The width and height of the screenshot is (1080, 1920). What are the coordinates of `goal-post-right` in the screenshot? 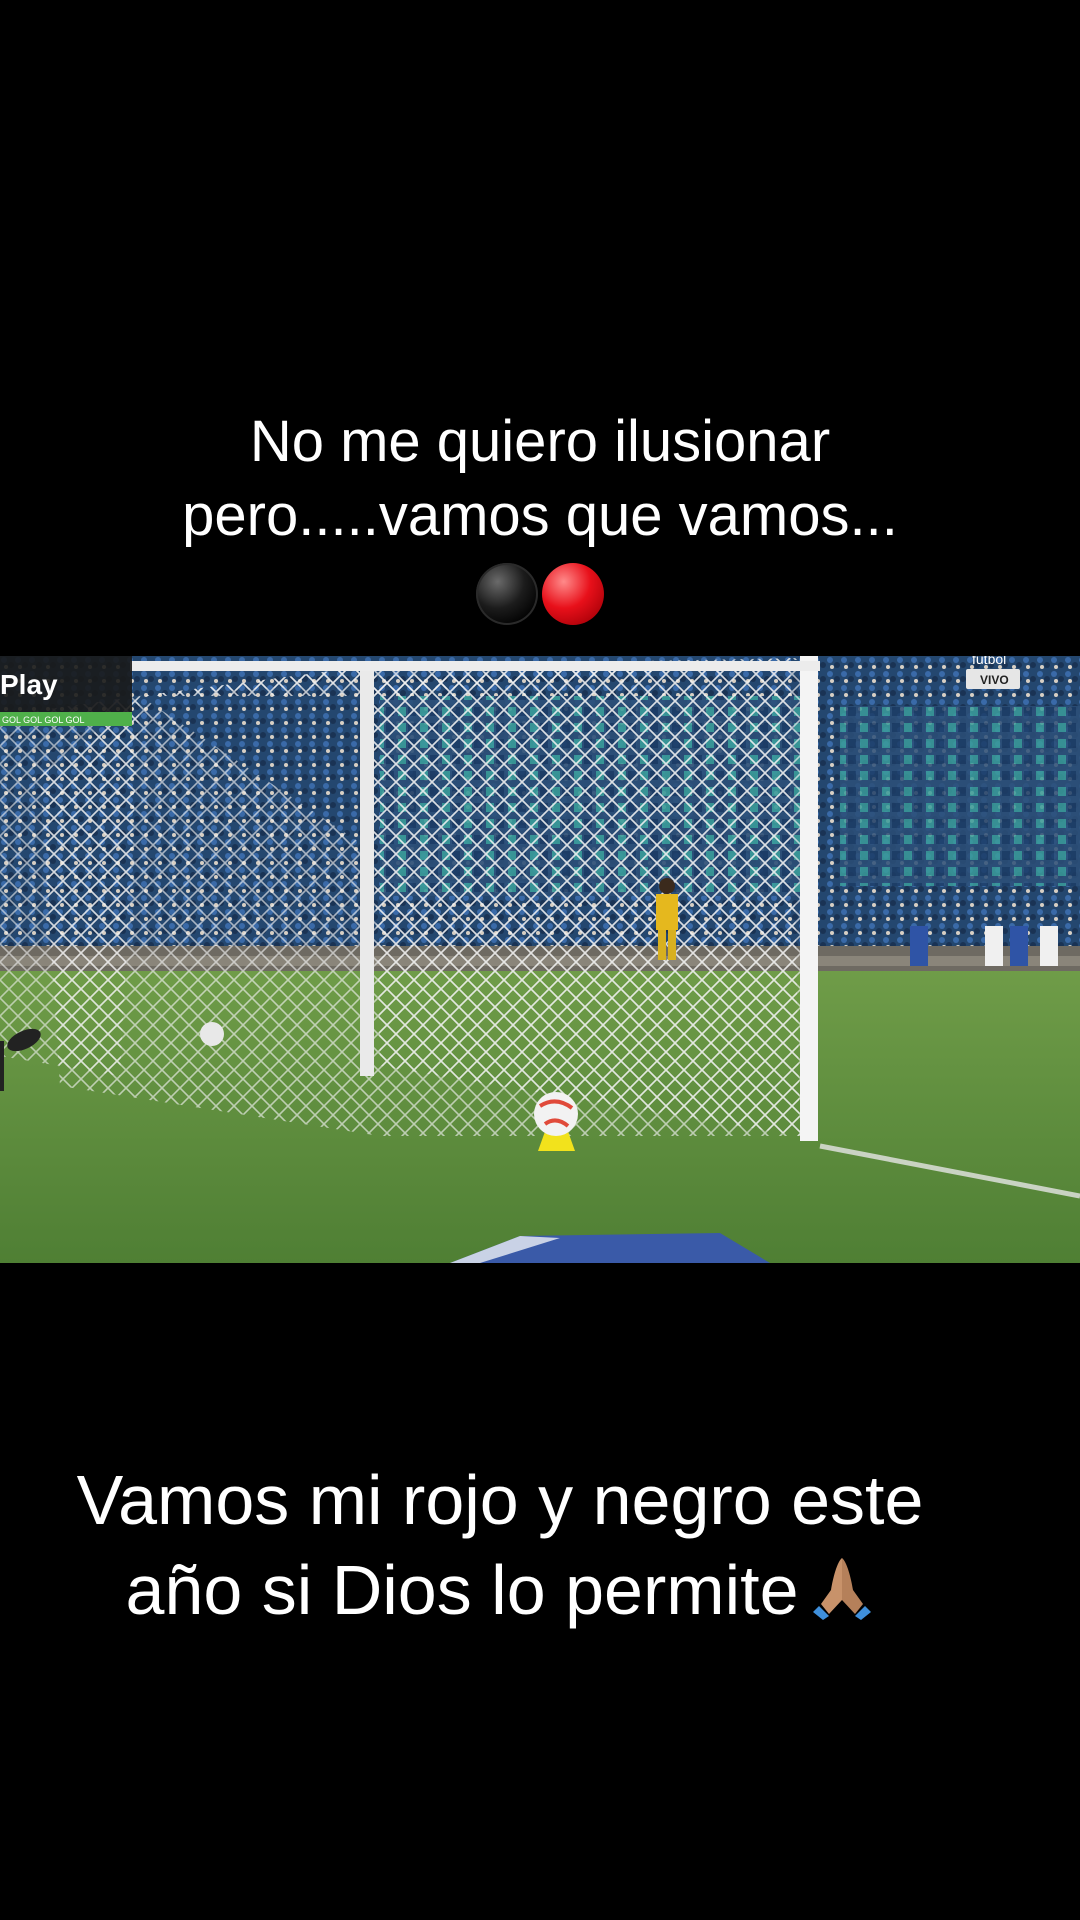 It's located at (809, 898).